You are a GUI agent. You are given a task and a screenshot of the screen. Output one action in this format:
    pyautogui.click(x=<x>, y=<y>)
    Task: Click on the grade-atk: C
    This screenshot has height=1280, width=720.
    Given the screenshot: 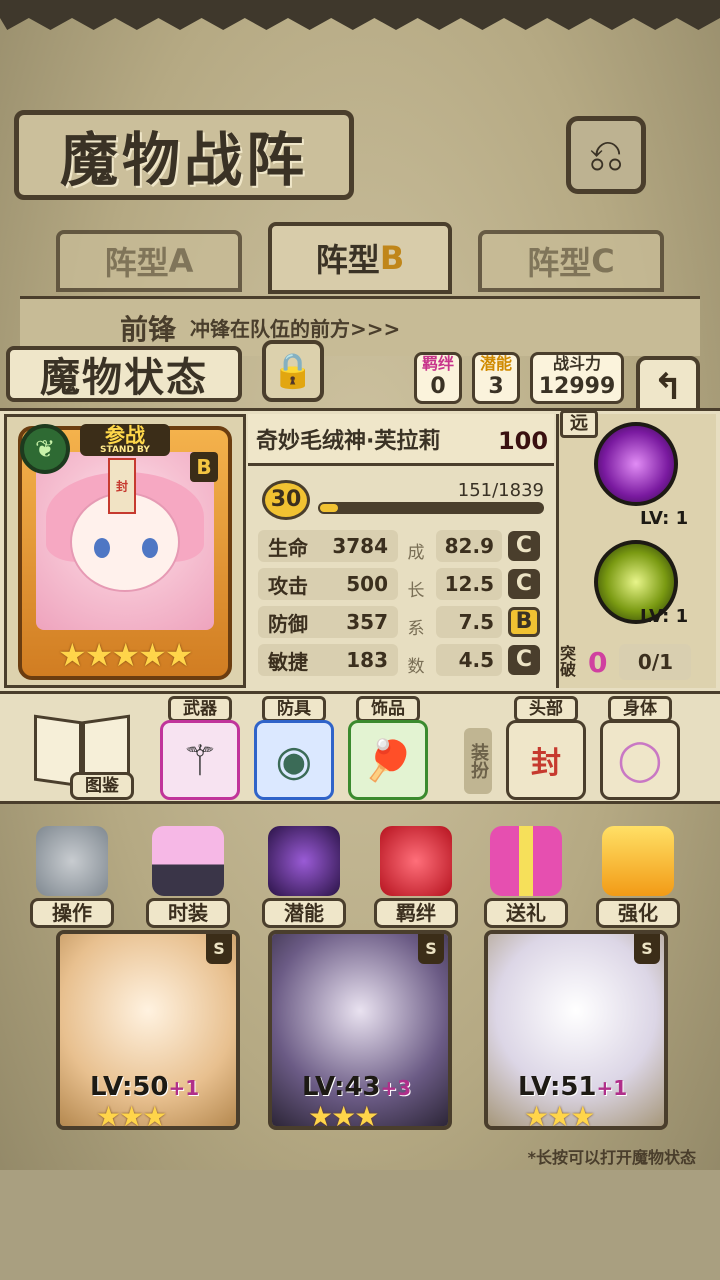 What is the action you would take?
    pyautogui.click(x=524, y=584)
    